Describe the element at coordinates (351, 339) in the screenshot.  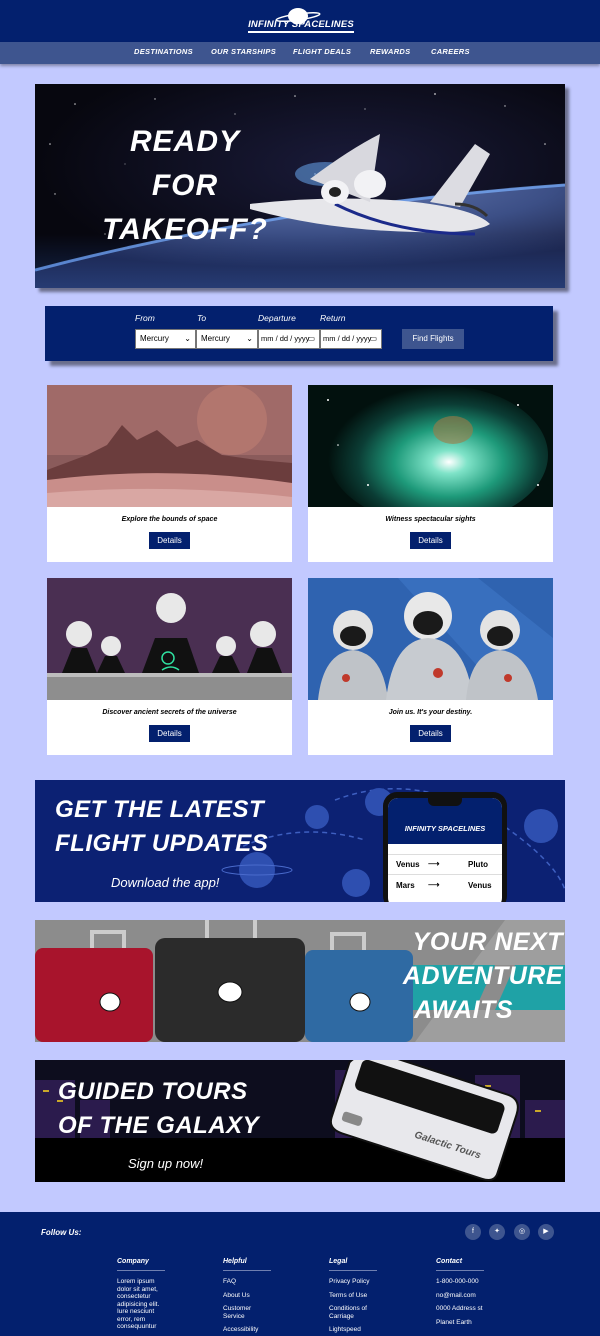
I see `return-date-input: mm / dd / yyyy ▭` at that location.